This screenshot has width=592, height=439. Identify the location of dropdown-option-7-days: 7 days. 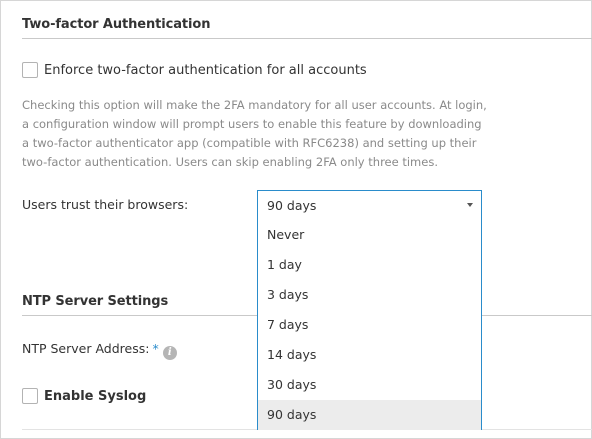
(369, 325).